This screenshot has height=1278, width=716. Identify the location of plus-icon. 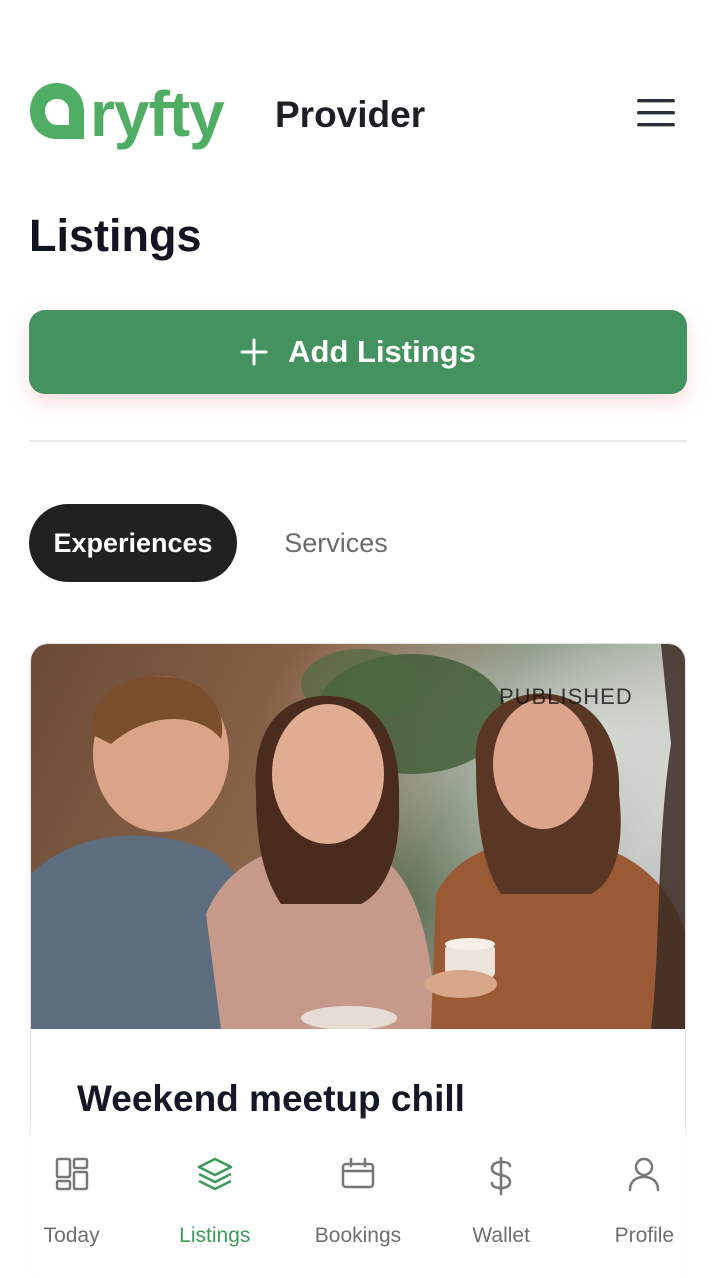
(254, 352).